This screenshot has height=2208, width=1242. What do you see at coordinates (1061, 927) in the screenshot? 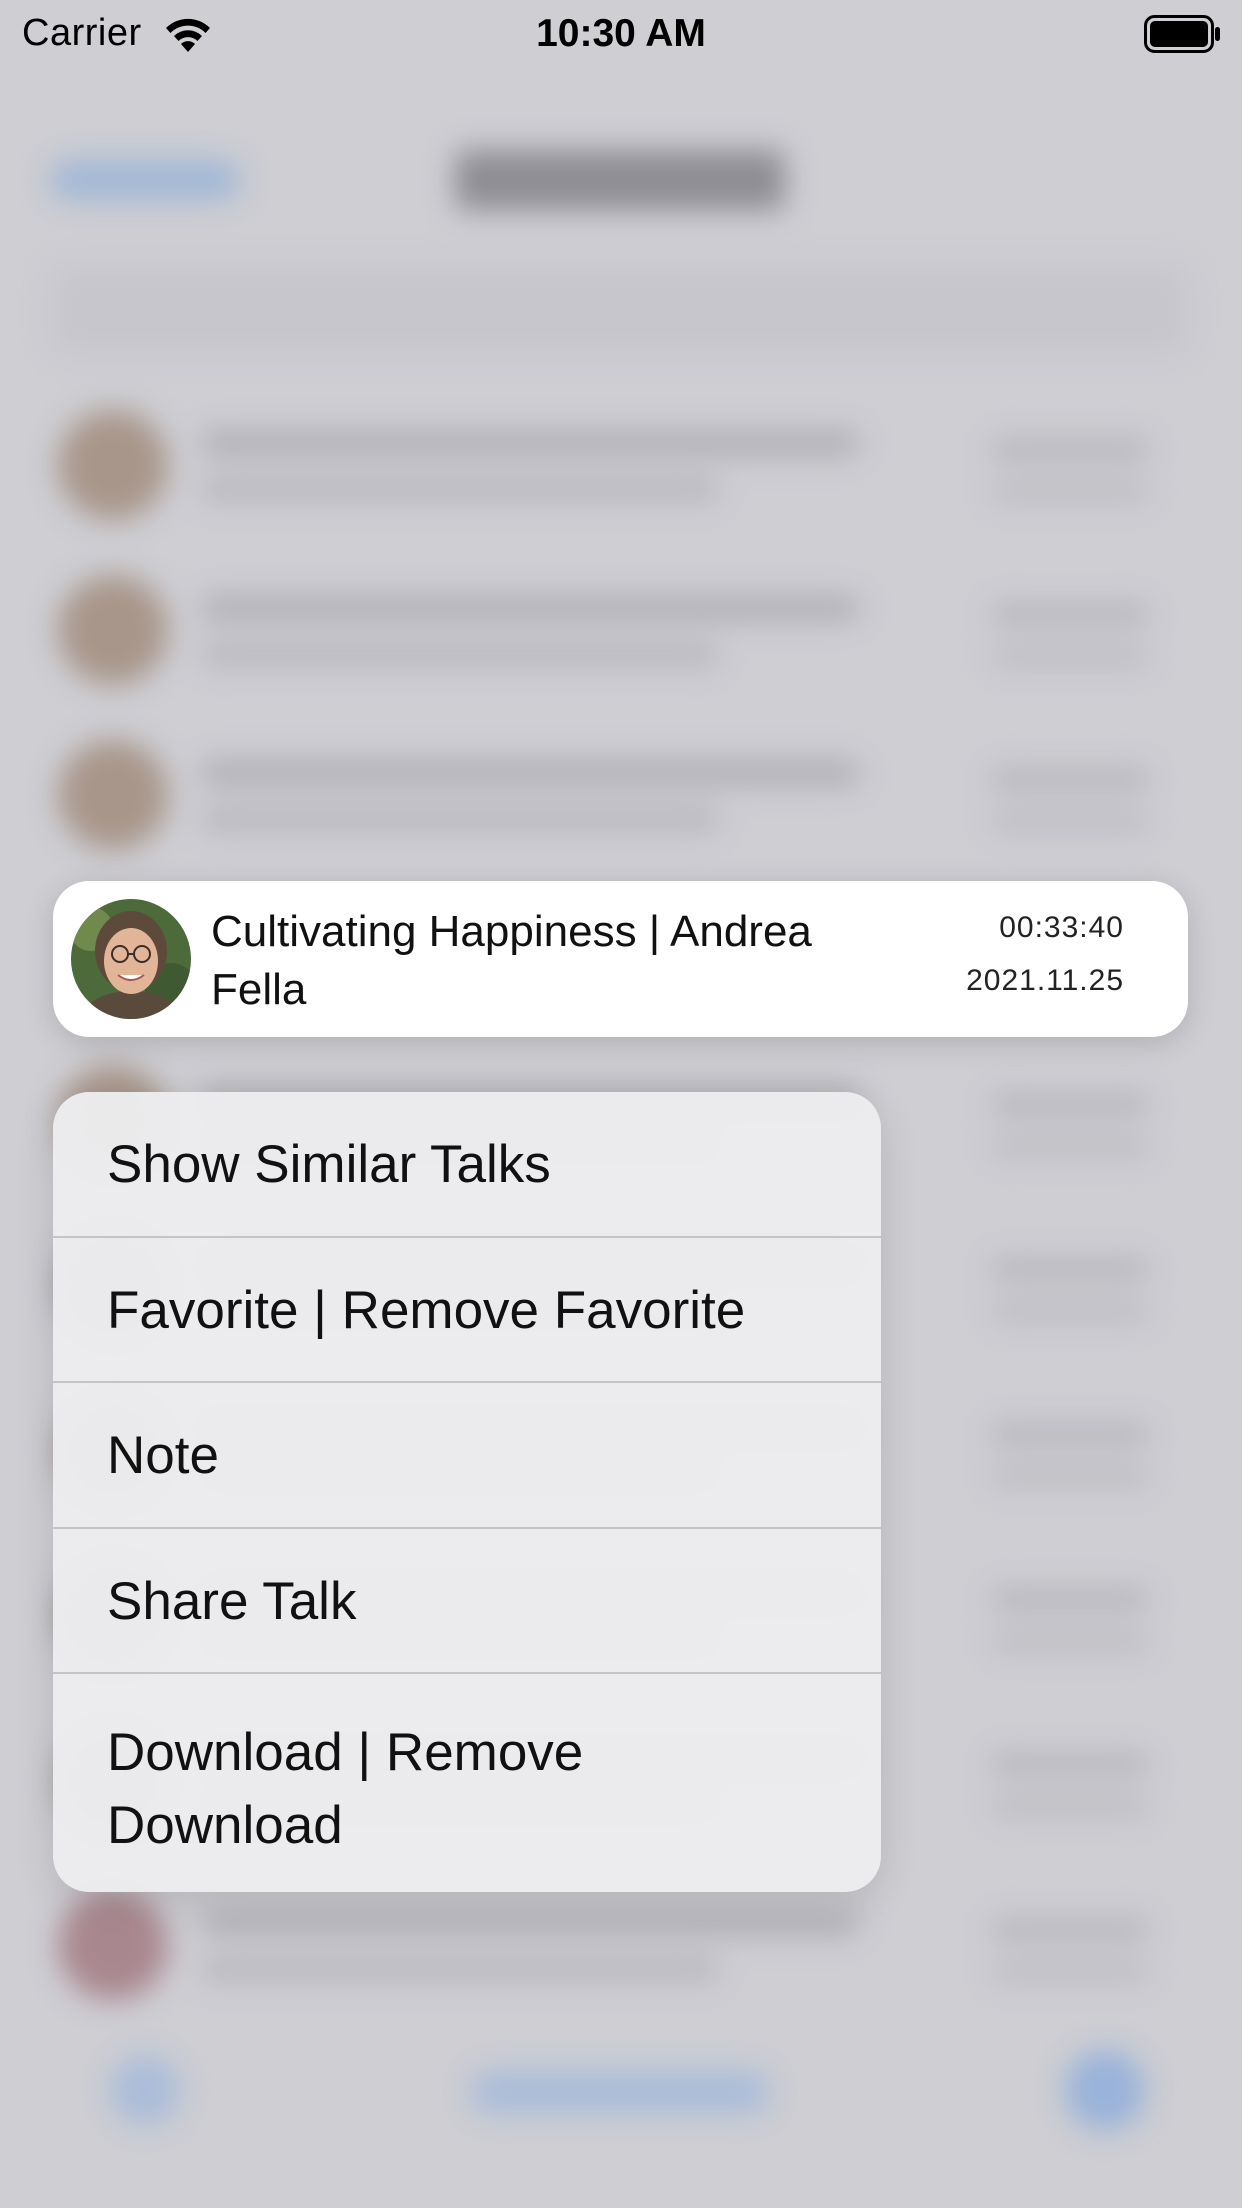
I see `talk-duration: 00:33:40` at bounding box center [1061, 927].